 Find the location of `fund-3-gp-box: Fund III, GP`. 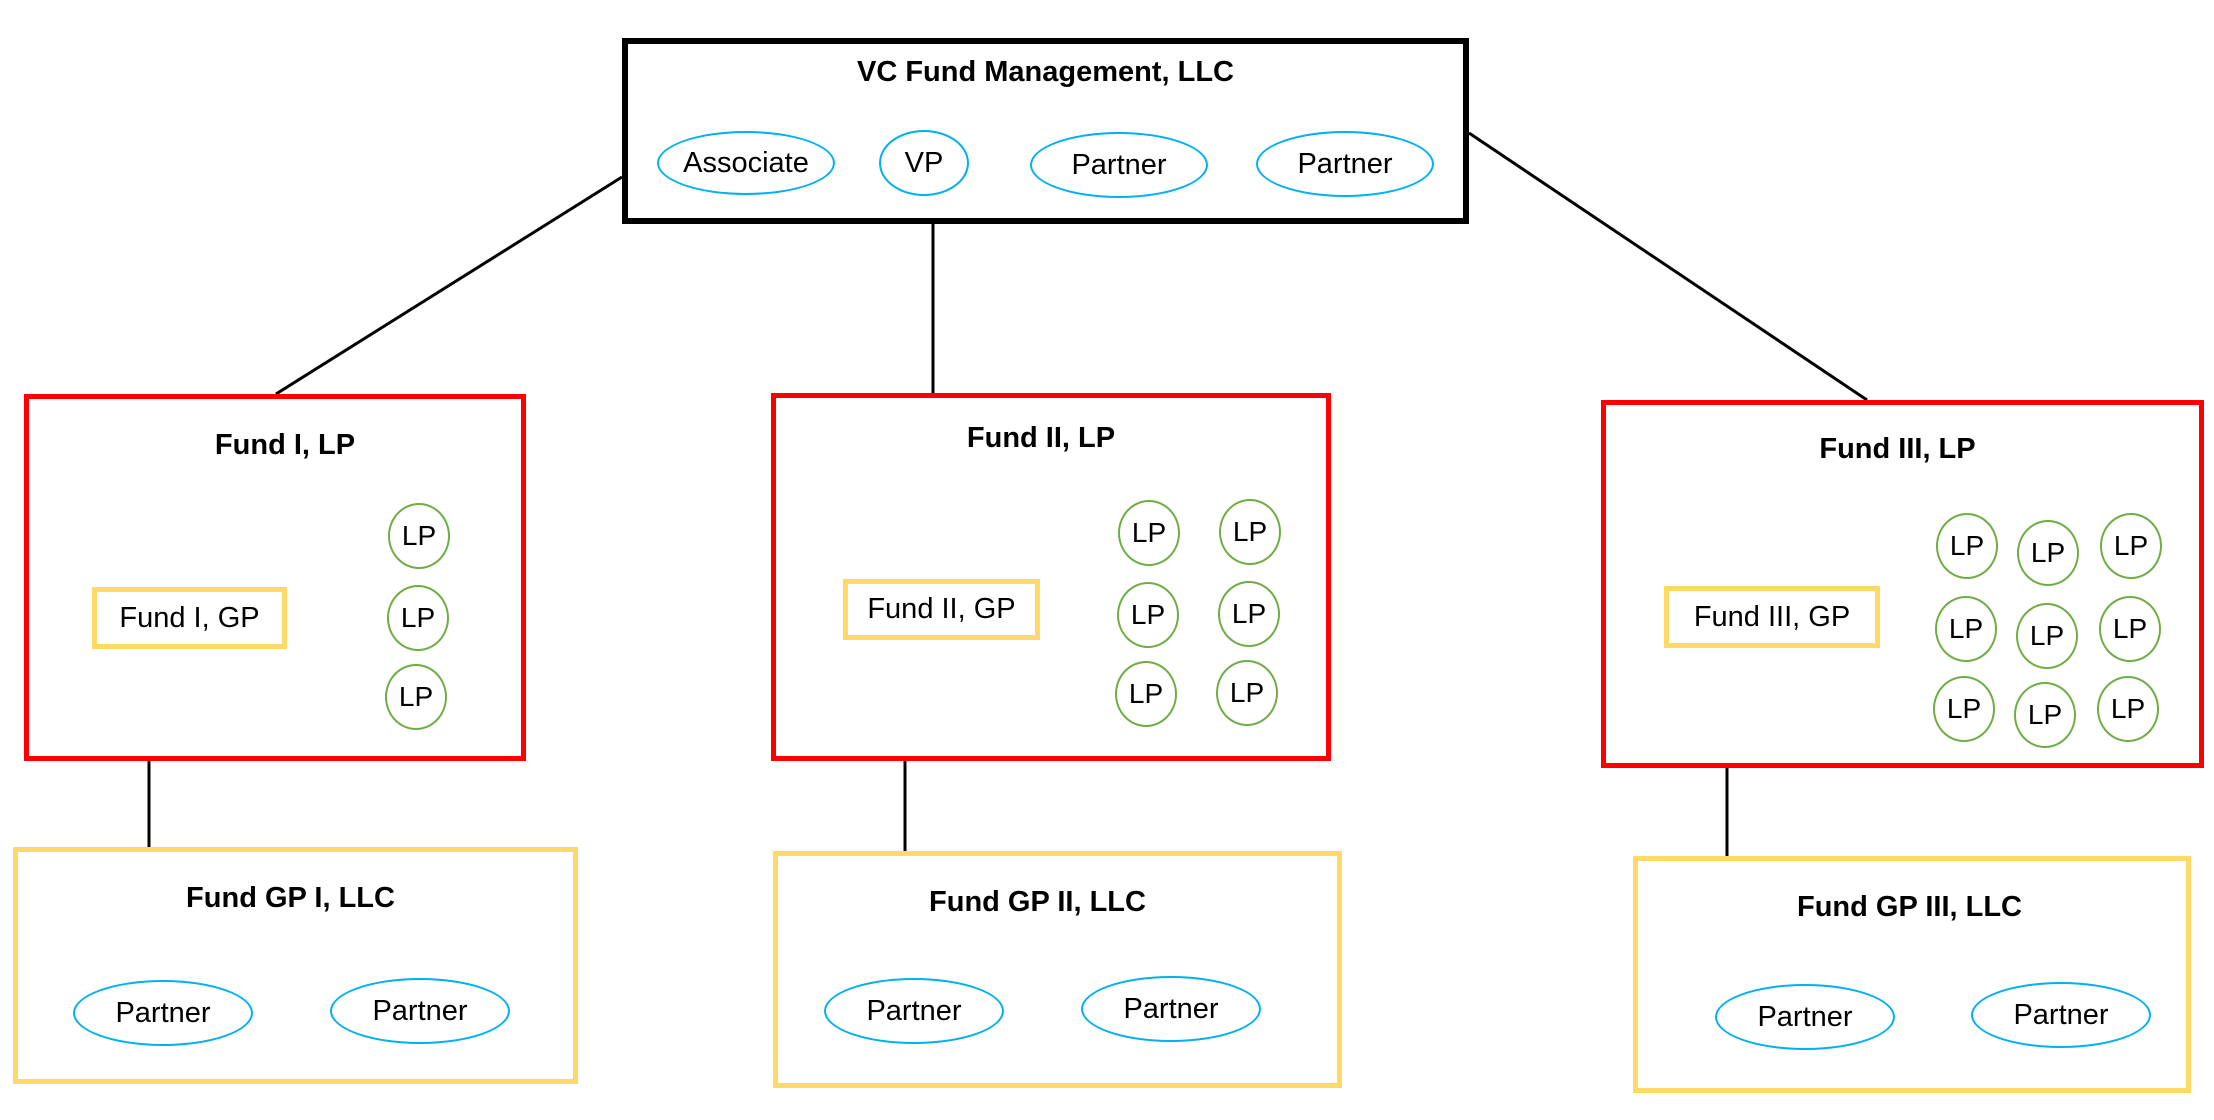

fund-3-gp-box: Fund III, GP is located at coordinates (1772, 617).